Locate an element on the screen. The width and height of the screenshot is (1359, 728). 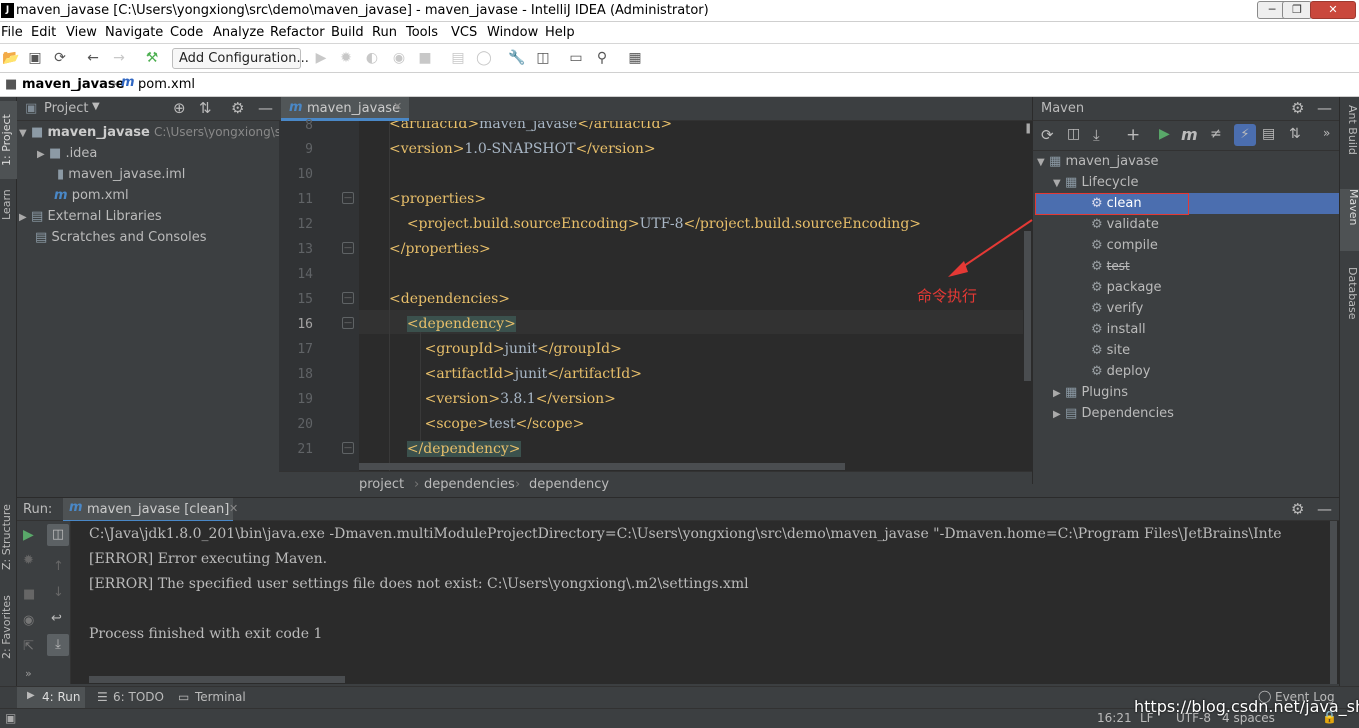
menu-vcs: VCS is located at coordinates (464, 32).